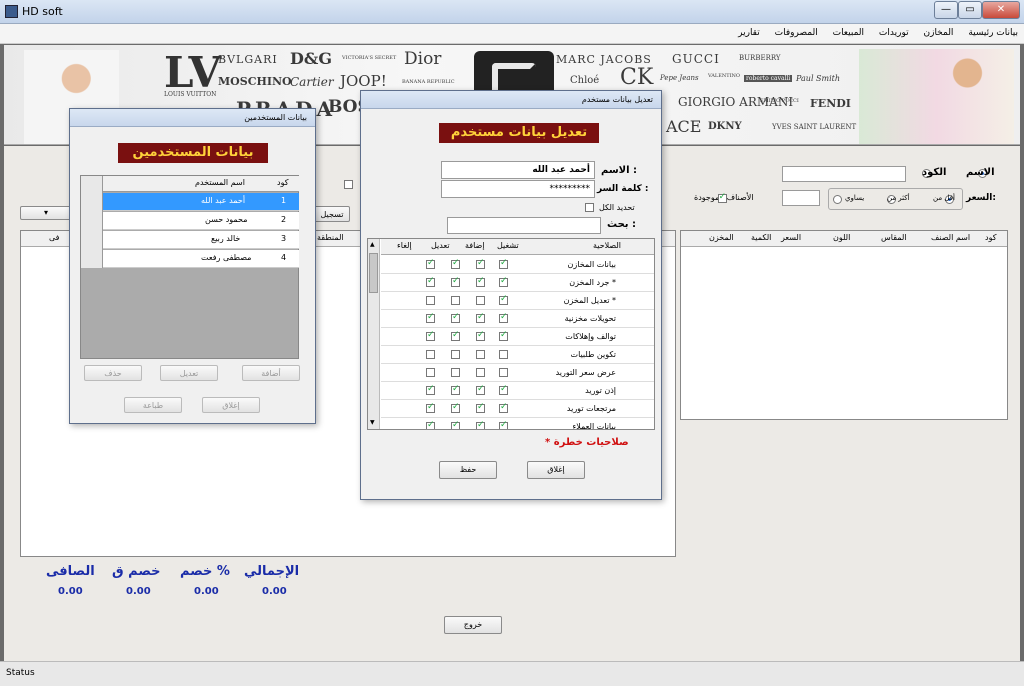 This screenshot has width=1024, height=686. Describe the element at coordinates (190, 94) in the screenshot. I see `brand-louis-vuitton: LOUIS VUITTON` at that location.